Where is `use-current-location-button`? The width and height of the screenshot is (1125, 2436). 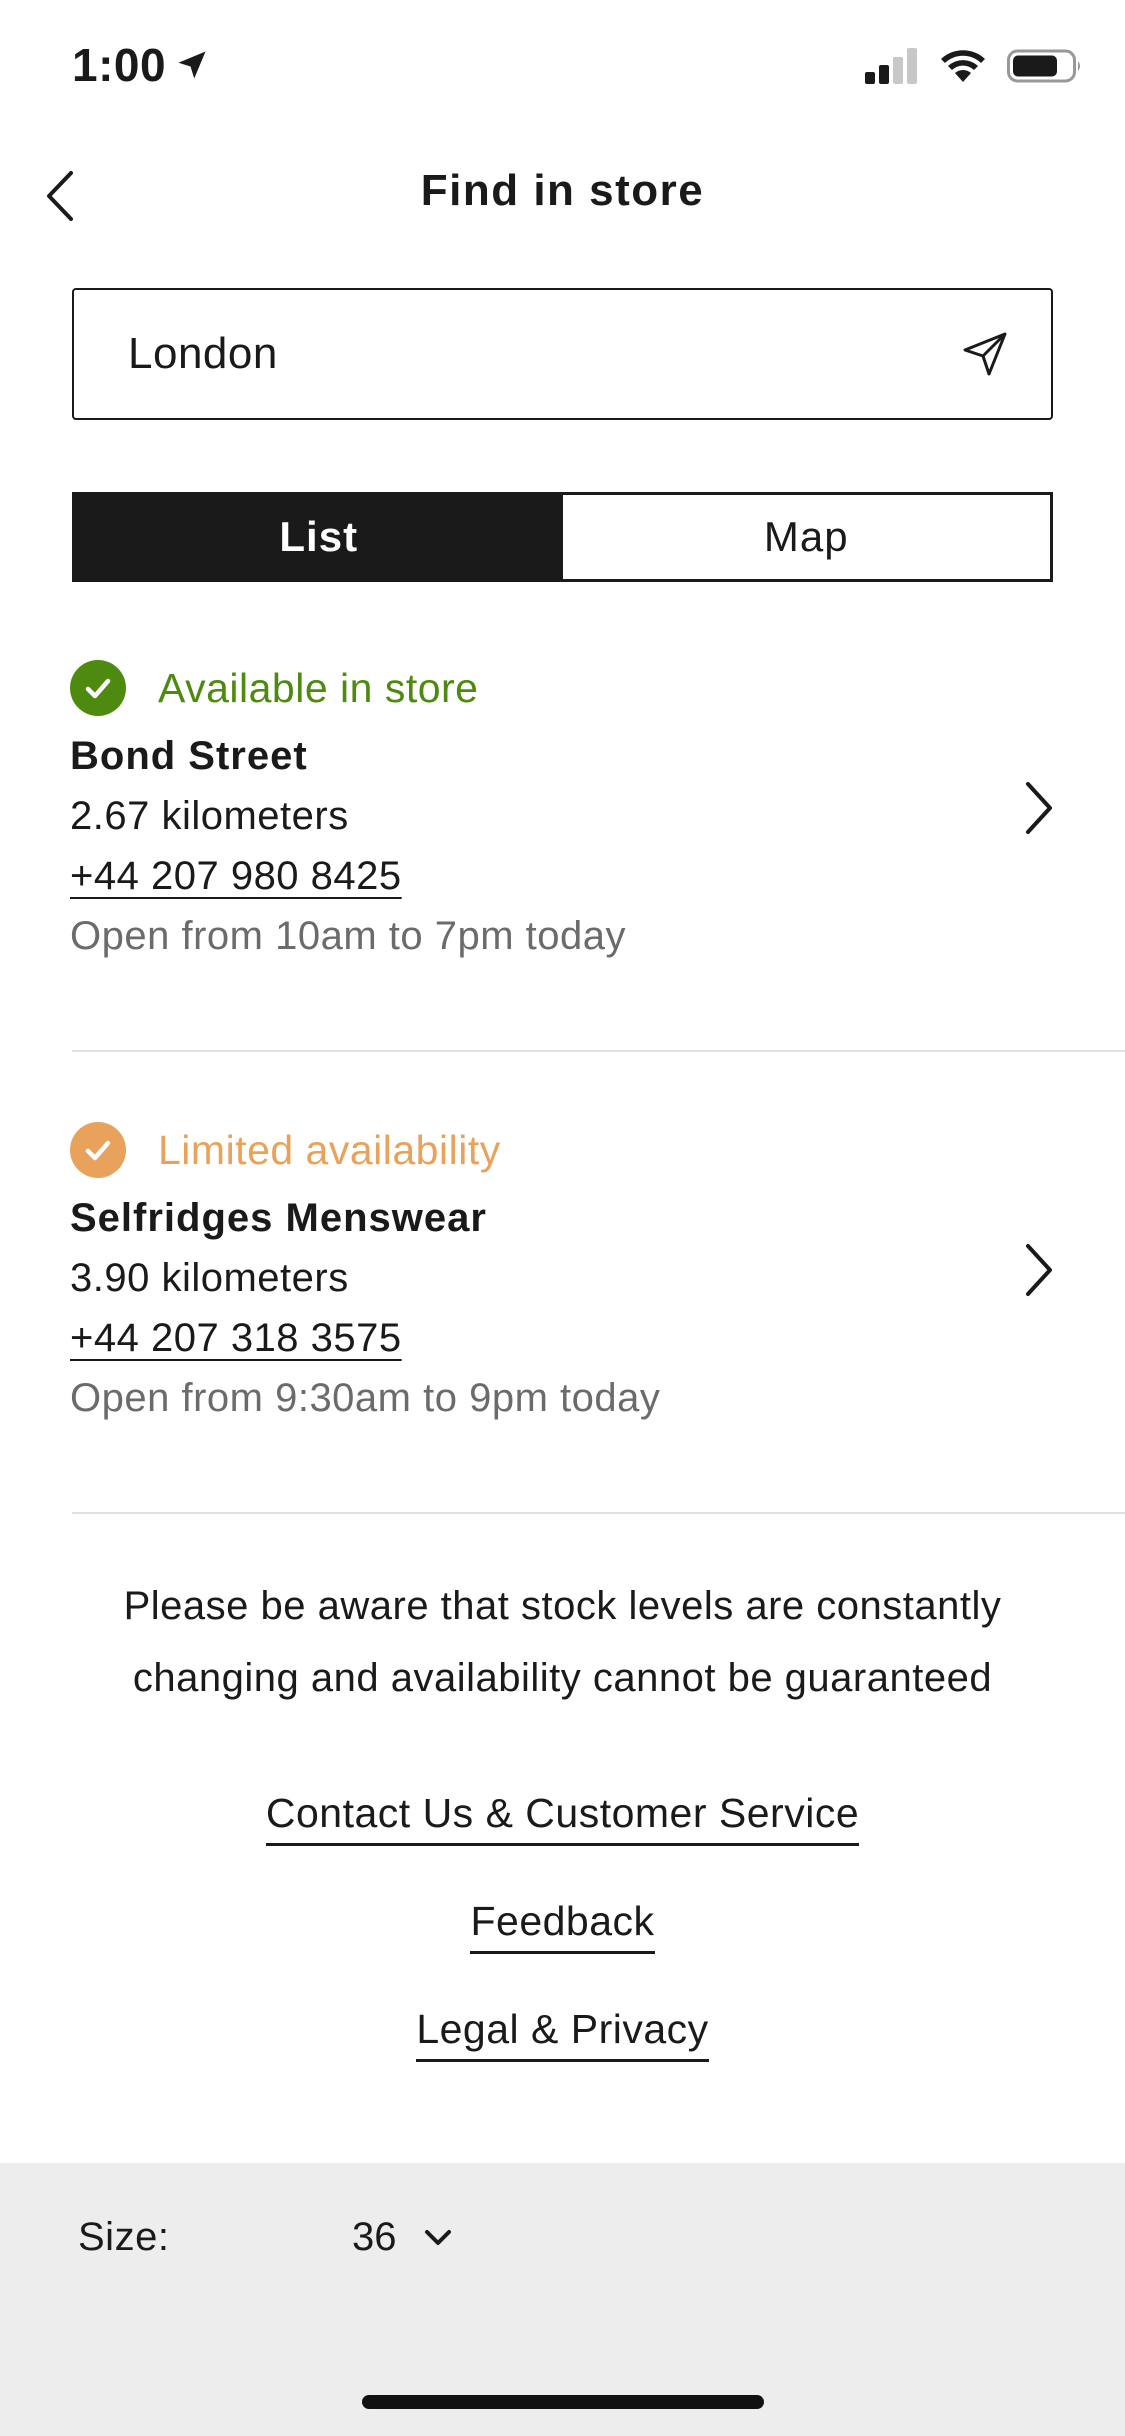 use-current-location-button is located at coordinates (985, 354).